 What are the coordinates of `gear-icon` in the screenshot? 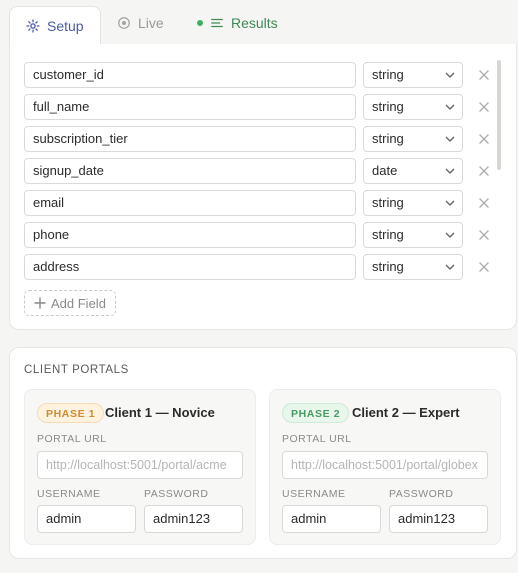 It's located at (33, 25).